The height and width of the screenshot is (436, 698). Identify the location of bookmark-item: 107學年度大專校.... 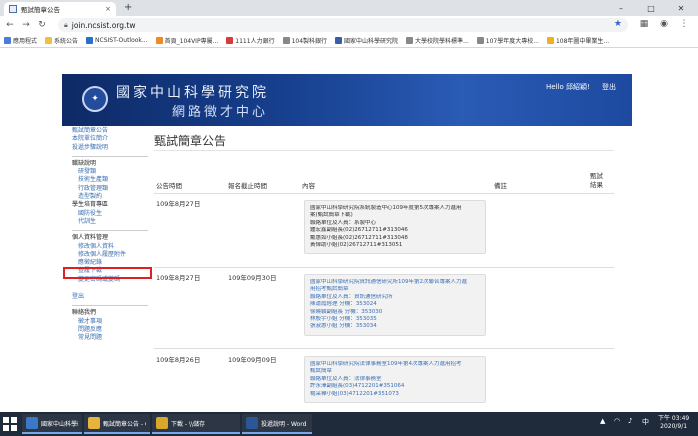
(507, 40).